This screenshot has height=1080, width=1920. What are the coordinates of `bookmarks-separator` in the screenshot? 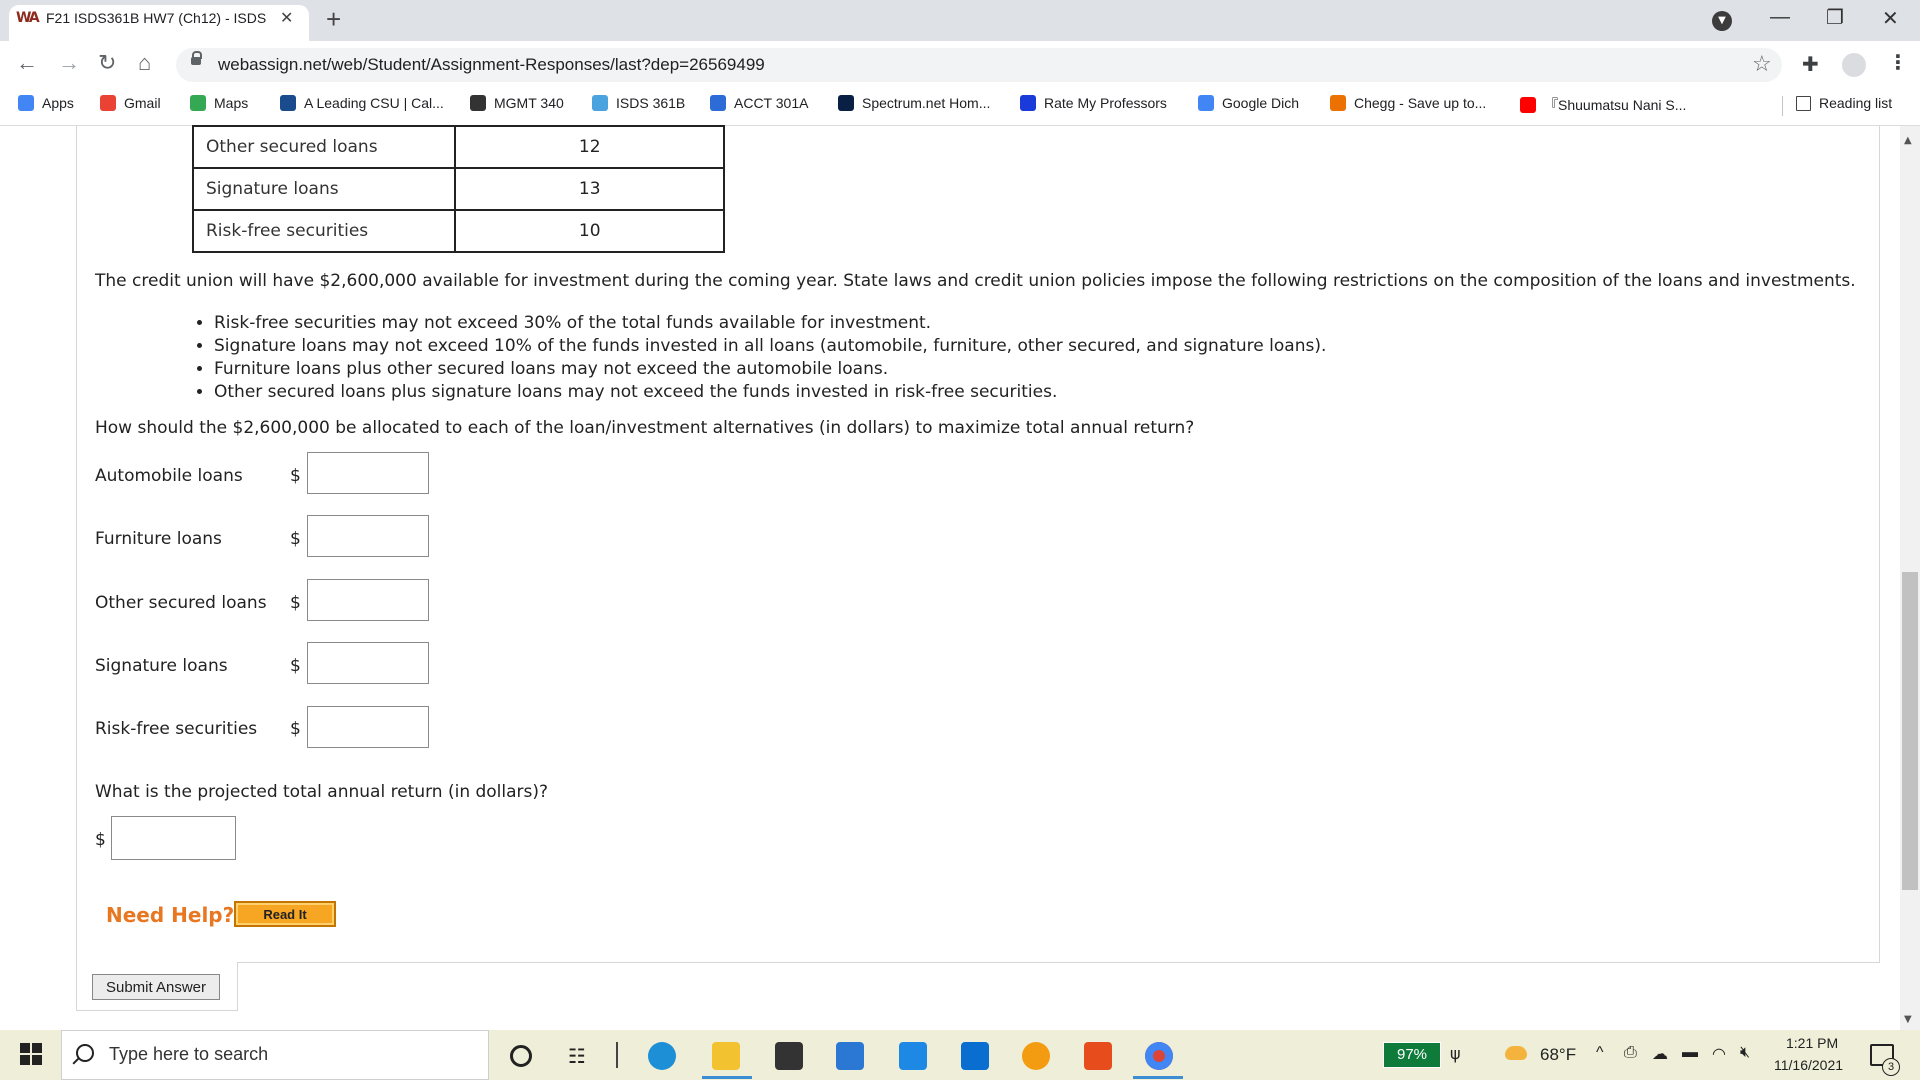 It's located at (1782, 106).